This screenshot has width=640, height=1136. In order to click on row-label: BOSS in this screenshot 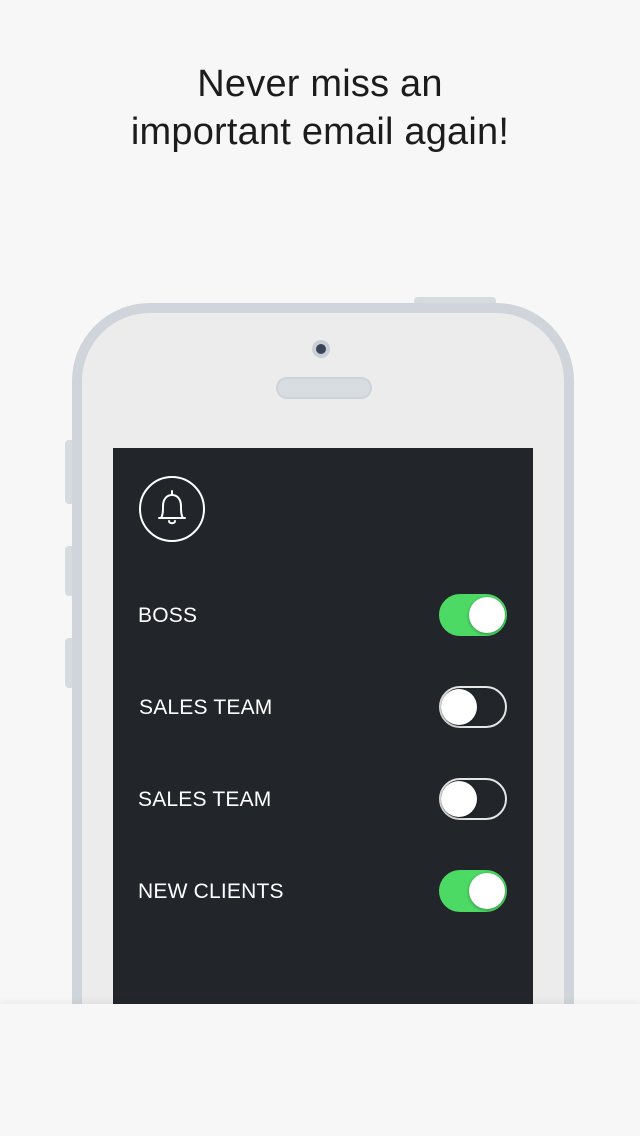, I will do `click(168, 615)`.